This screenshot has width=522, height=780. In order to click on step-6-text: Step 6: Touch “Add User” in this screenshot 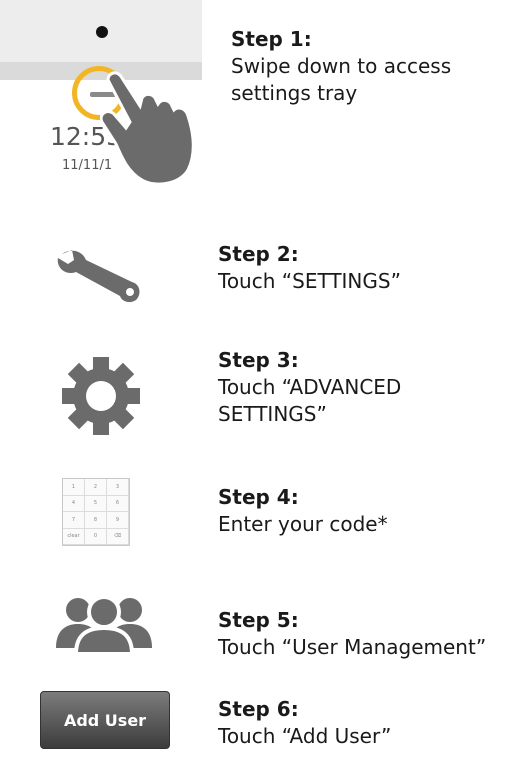, I will do `click(304, 723)`.